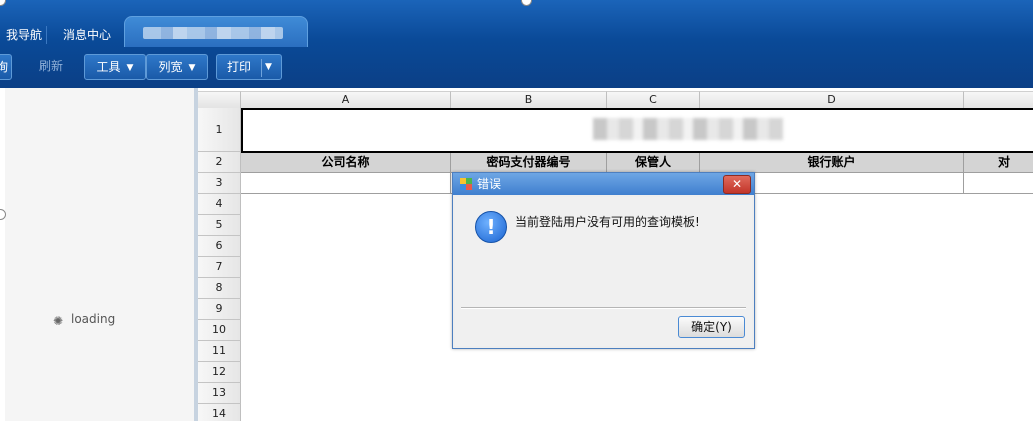 The width and height of the screenshot is (1033, 421). I want to click on header-token-number: 密码支付器编号, so click(529, 163).